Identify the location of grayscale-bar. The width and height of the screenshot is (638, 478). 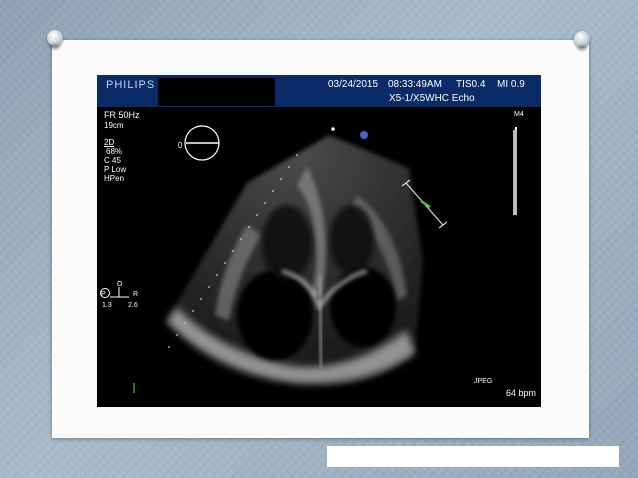
(515, 171).